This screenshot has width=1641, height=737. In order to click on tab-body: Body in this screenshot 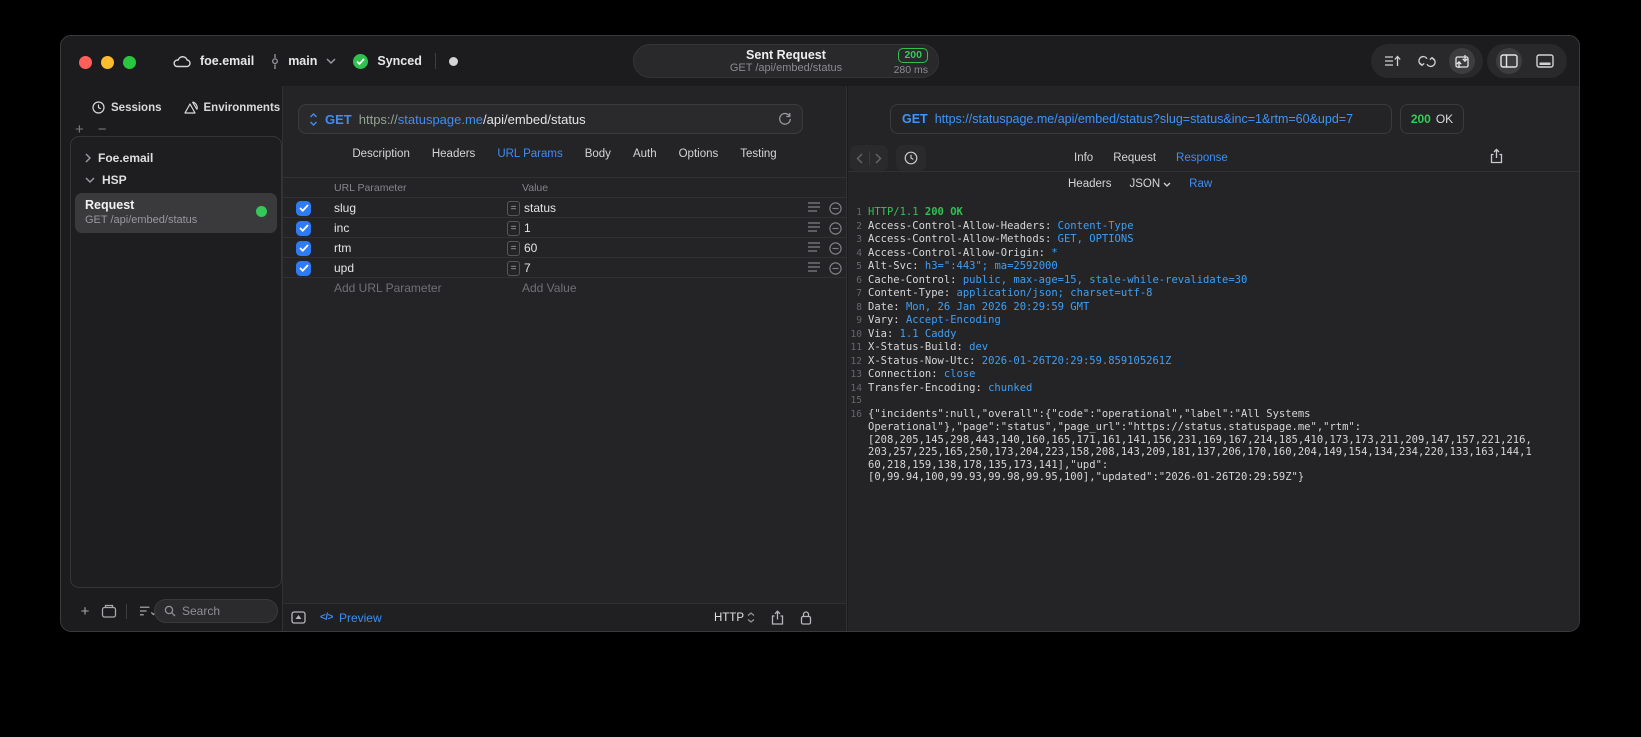, I will do `click(598, 154)`.